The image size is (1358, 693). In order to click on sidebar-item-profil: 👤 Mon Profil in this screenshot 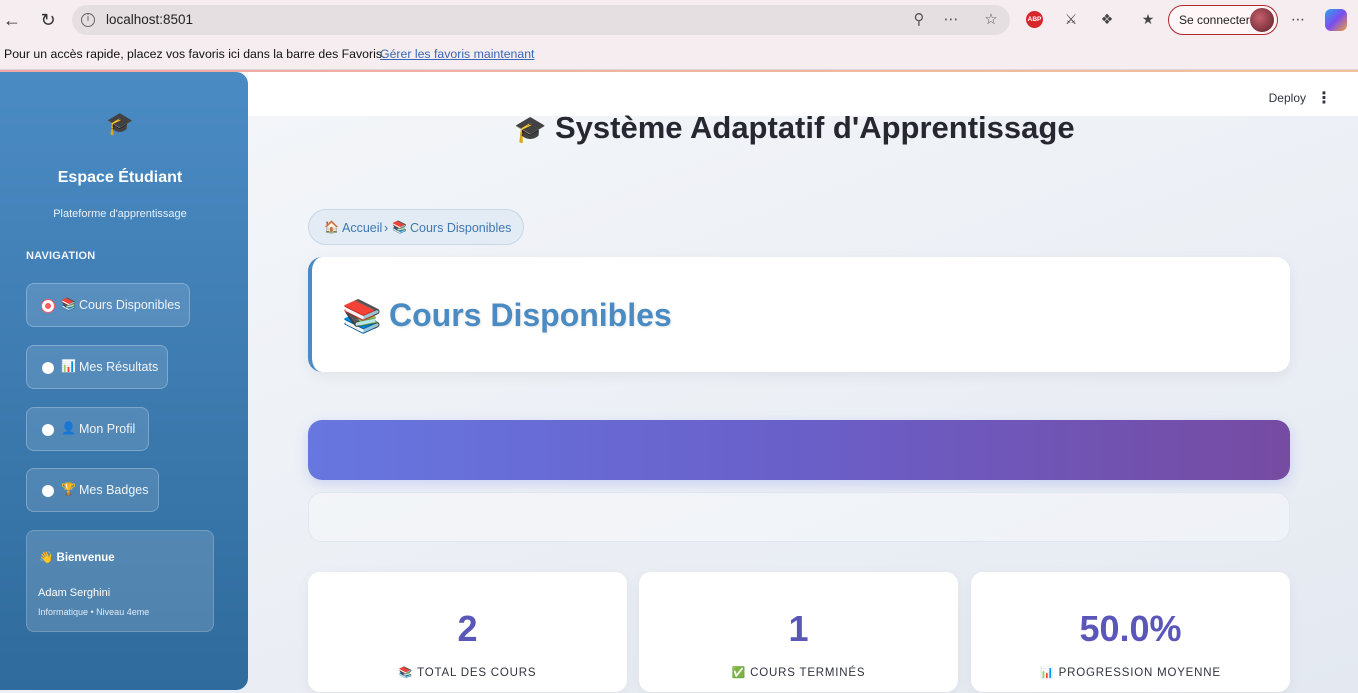, I will do `click(87, 429)`.